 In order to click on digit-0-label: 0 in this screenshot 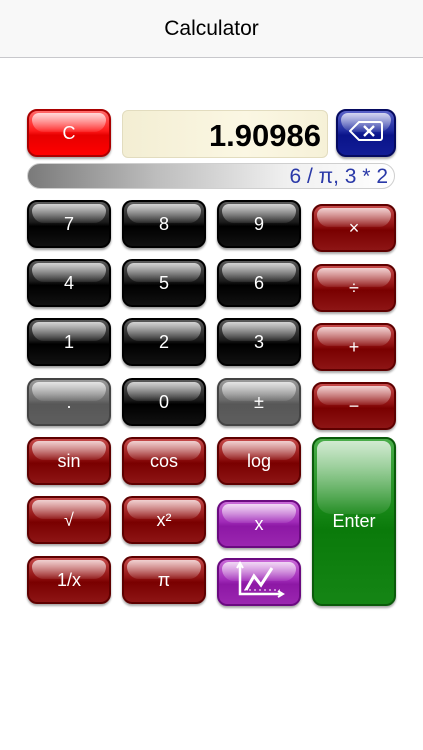, I will do `click(163, 401)`.